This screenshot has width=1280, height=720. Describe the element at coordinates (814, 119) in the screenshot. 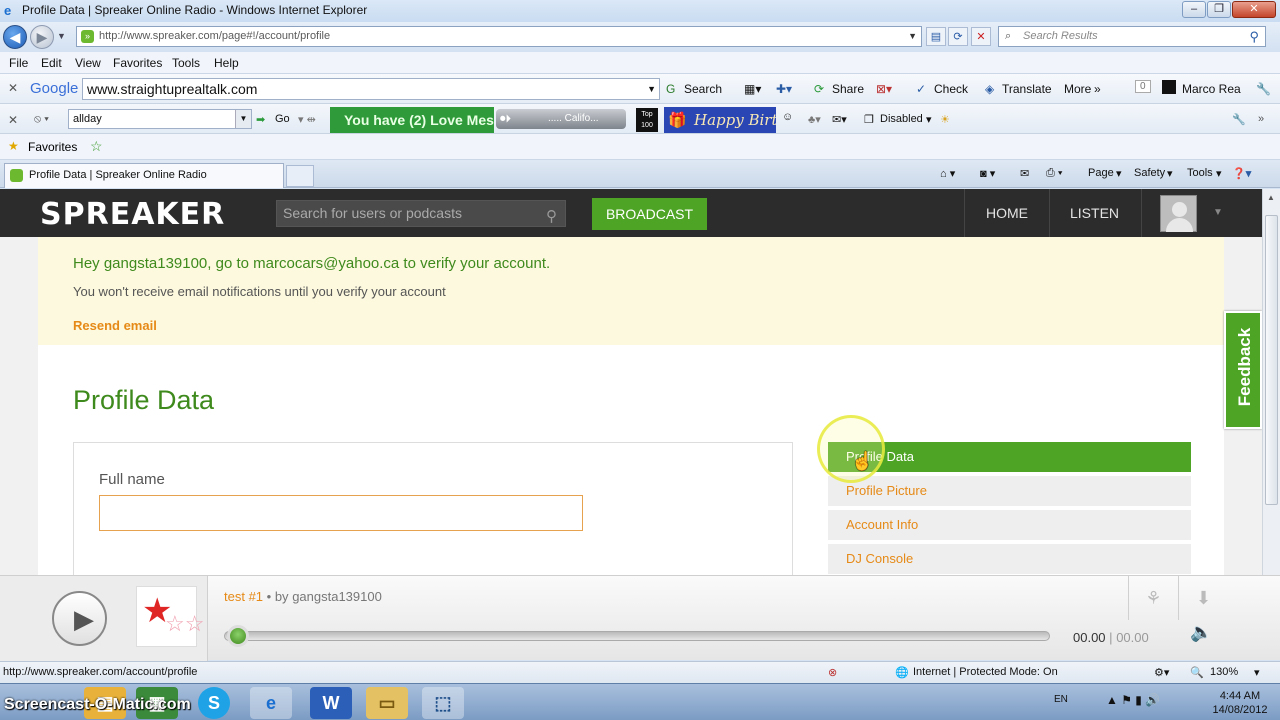

I see `addon-people-icon: ♣▾` at that location.